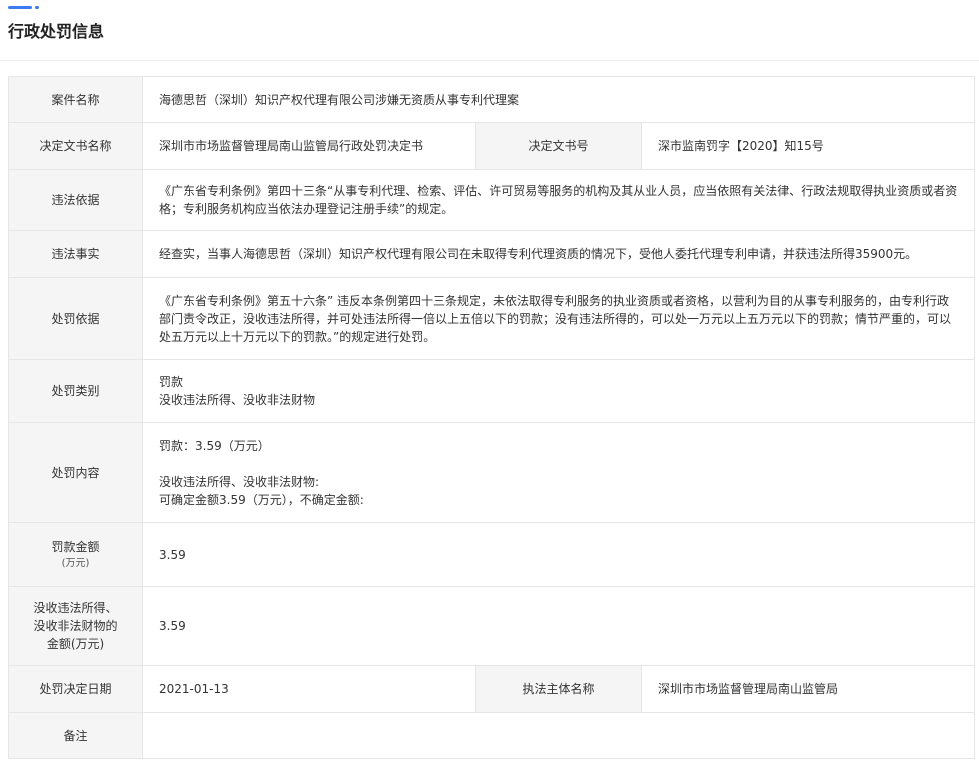  What do you see at coordinates (37, 7) in the screenshot?
I see `title-accent-dot` at bounding box center [37, 7].